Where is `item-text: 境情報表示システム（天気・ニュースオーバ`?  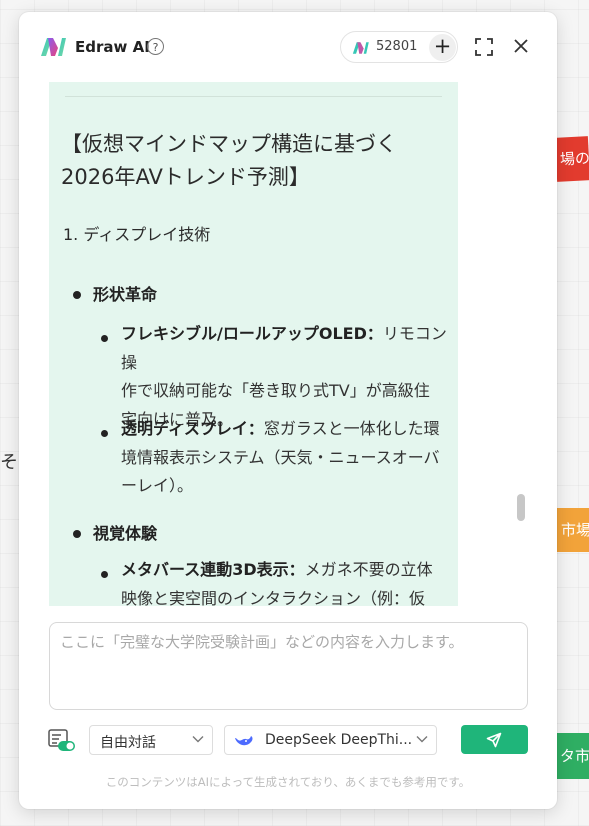 item-text: 境情報表示システム（天気・ニュースオーバ is located at coordinates (280, 457).